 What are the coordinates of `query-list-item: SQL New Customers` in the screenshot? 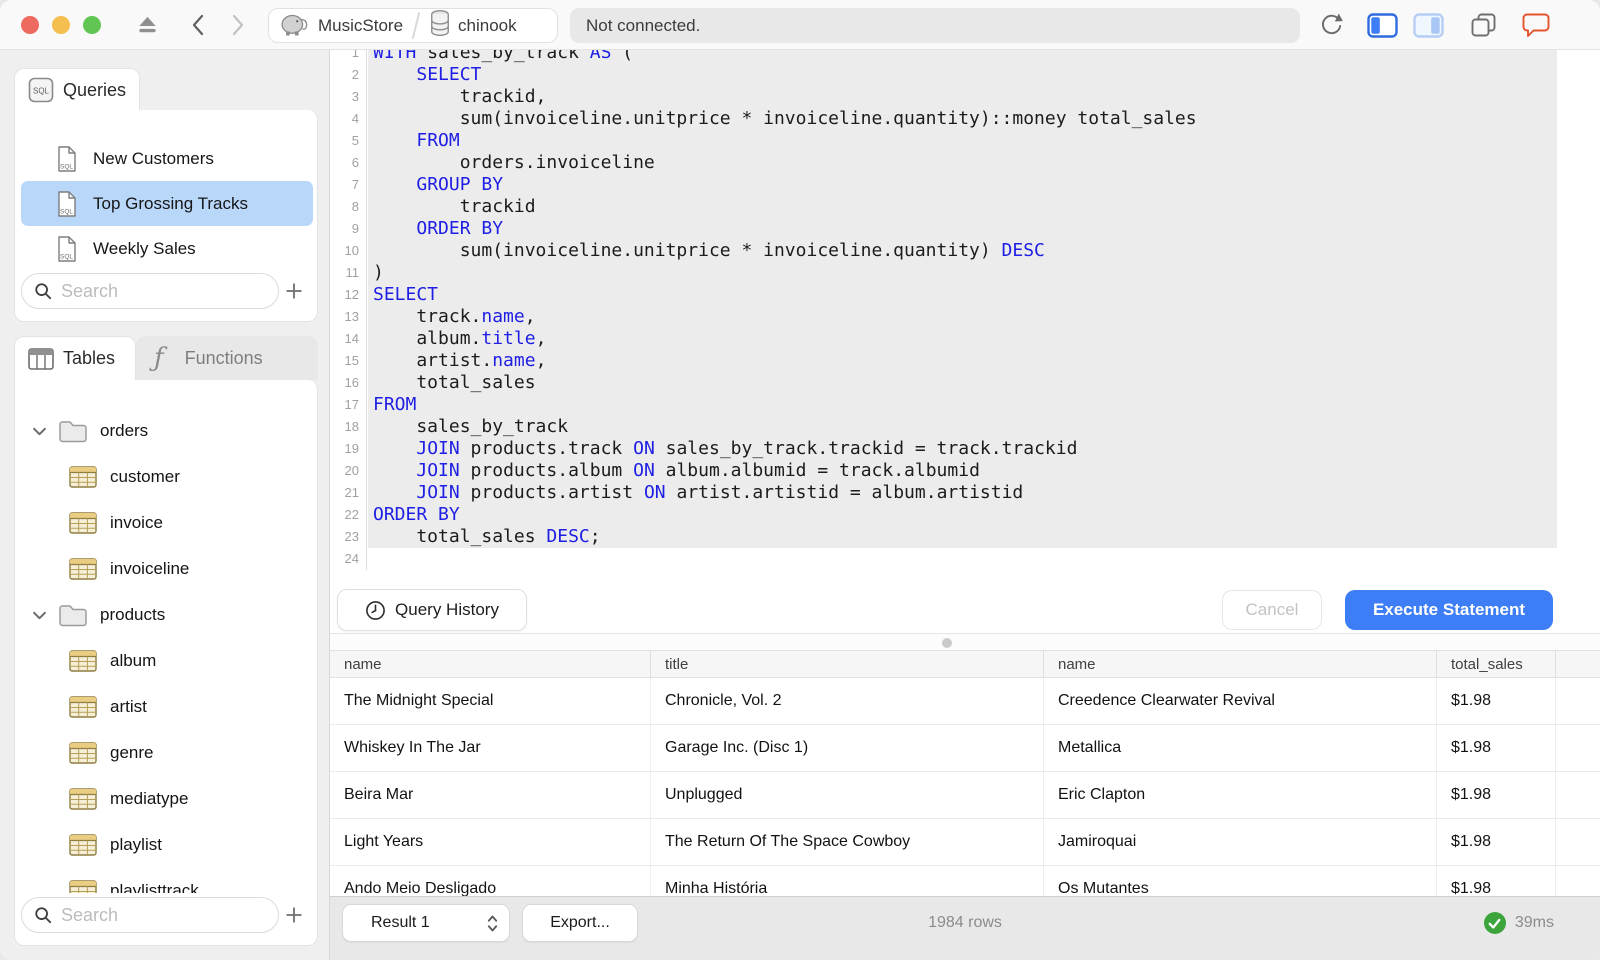 It's located at (167, 158).